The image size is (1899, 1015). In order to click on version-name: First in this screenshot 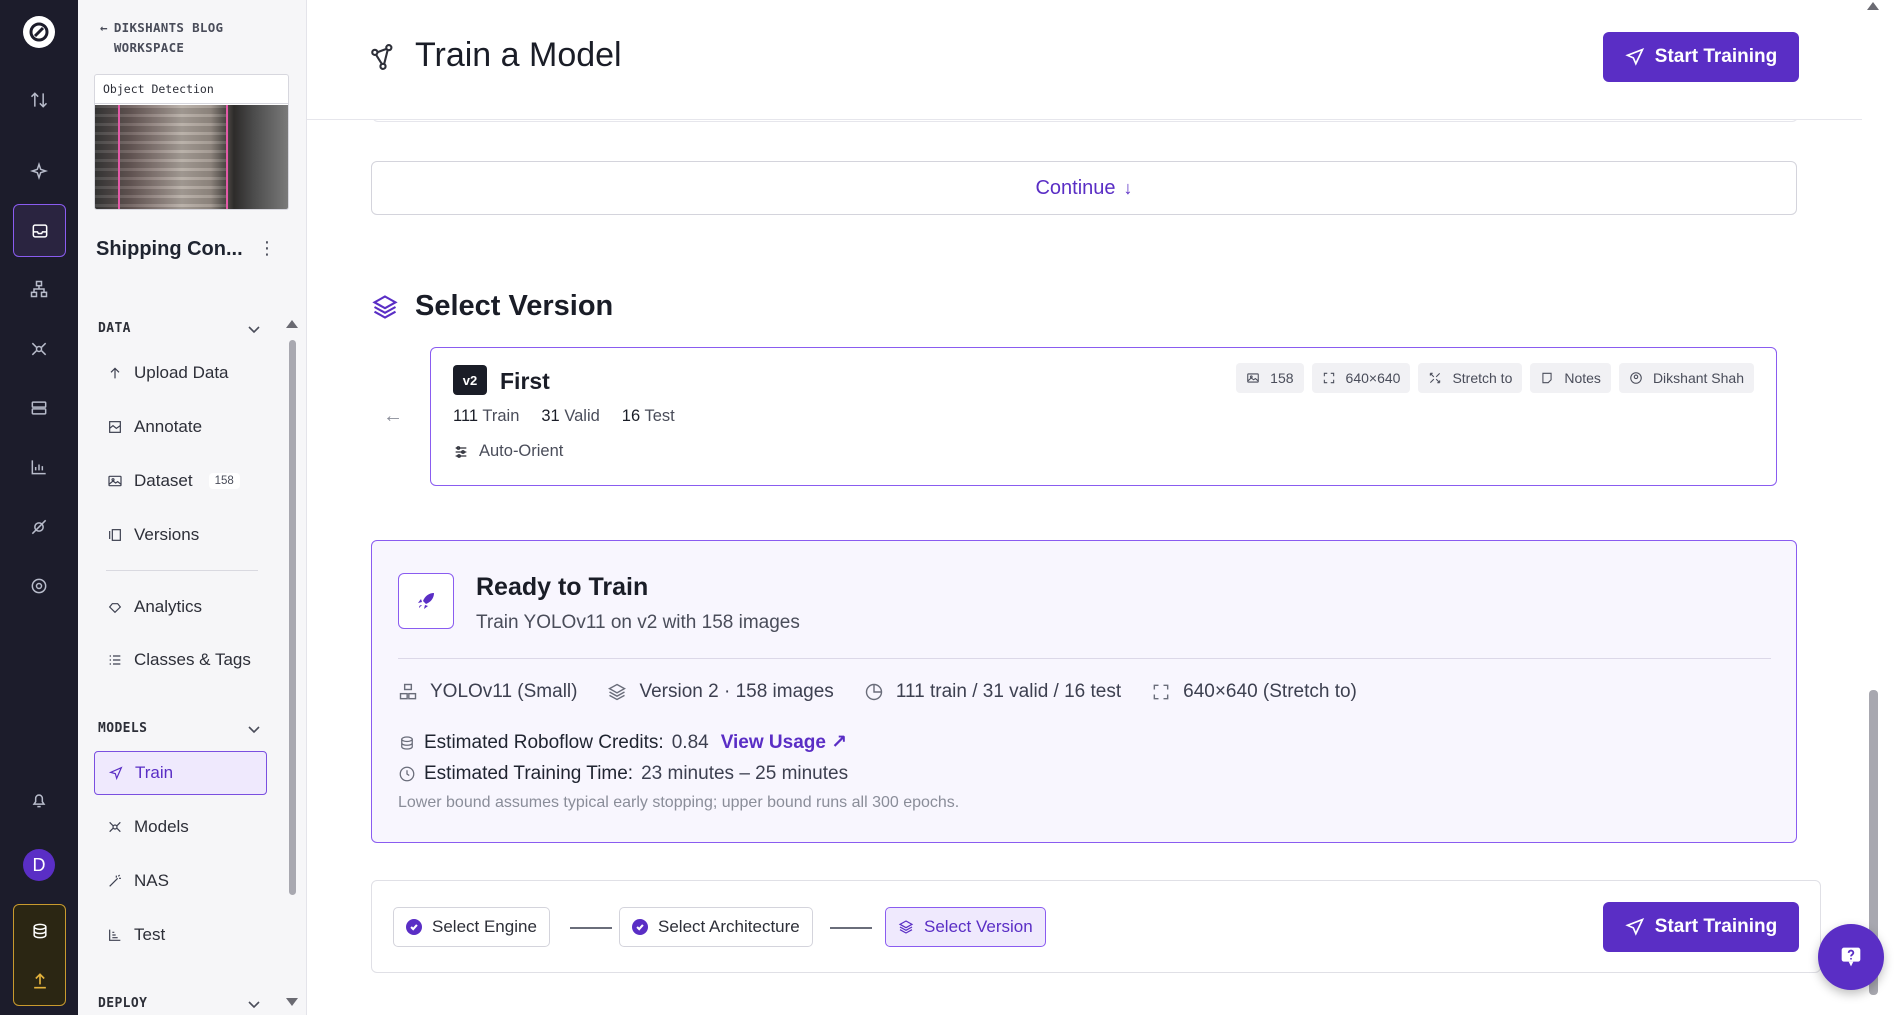, I will do `click(525, 381)`.